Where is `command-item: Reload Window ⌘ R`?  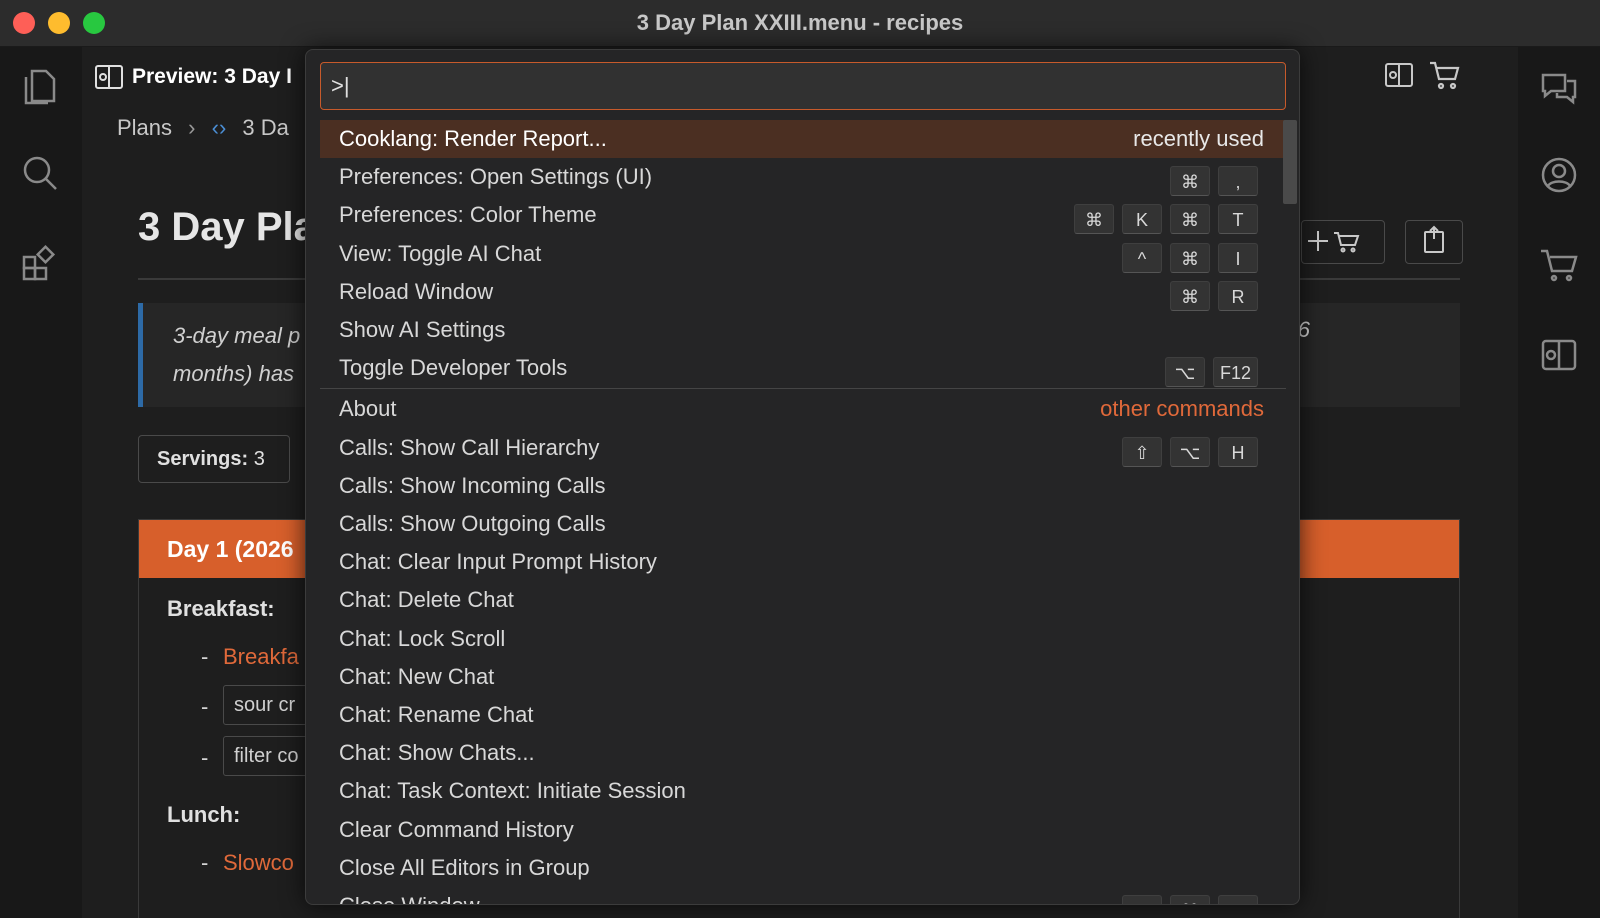 command-item: Reload Window ⌘ R is located at coordinates (803, 292).